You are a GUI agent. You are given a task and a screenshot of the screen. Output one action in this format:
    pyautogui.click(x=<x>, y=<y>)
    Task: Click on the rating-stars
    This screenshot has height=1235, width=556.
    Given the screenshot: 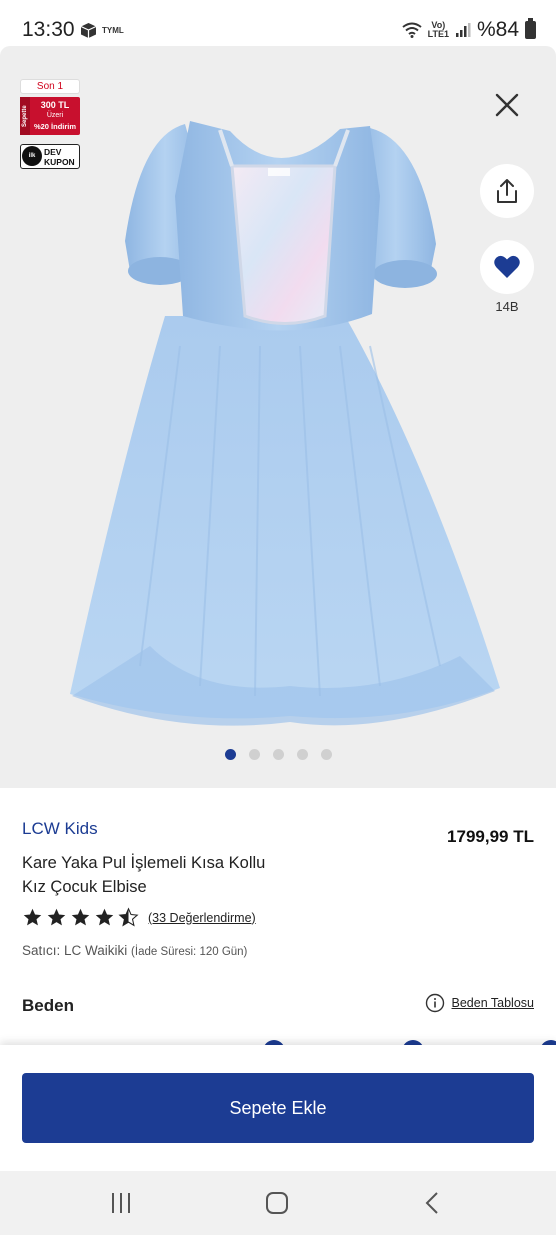 What is the action you would take?
    pyautogui.click(x=80, y=917)
    